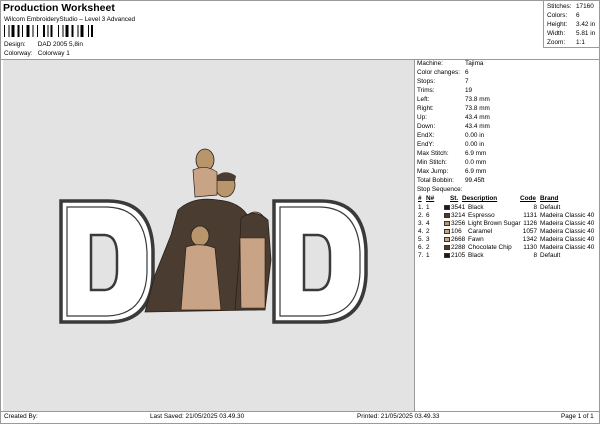 The height and width of the screenshot is (424, 600). I want to click on design-value: DAD 2005 5,8in, so click(60, 44).